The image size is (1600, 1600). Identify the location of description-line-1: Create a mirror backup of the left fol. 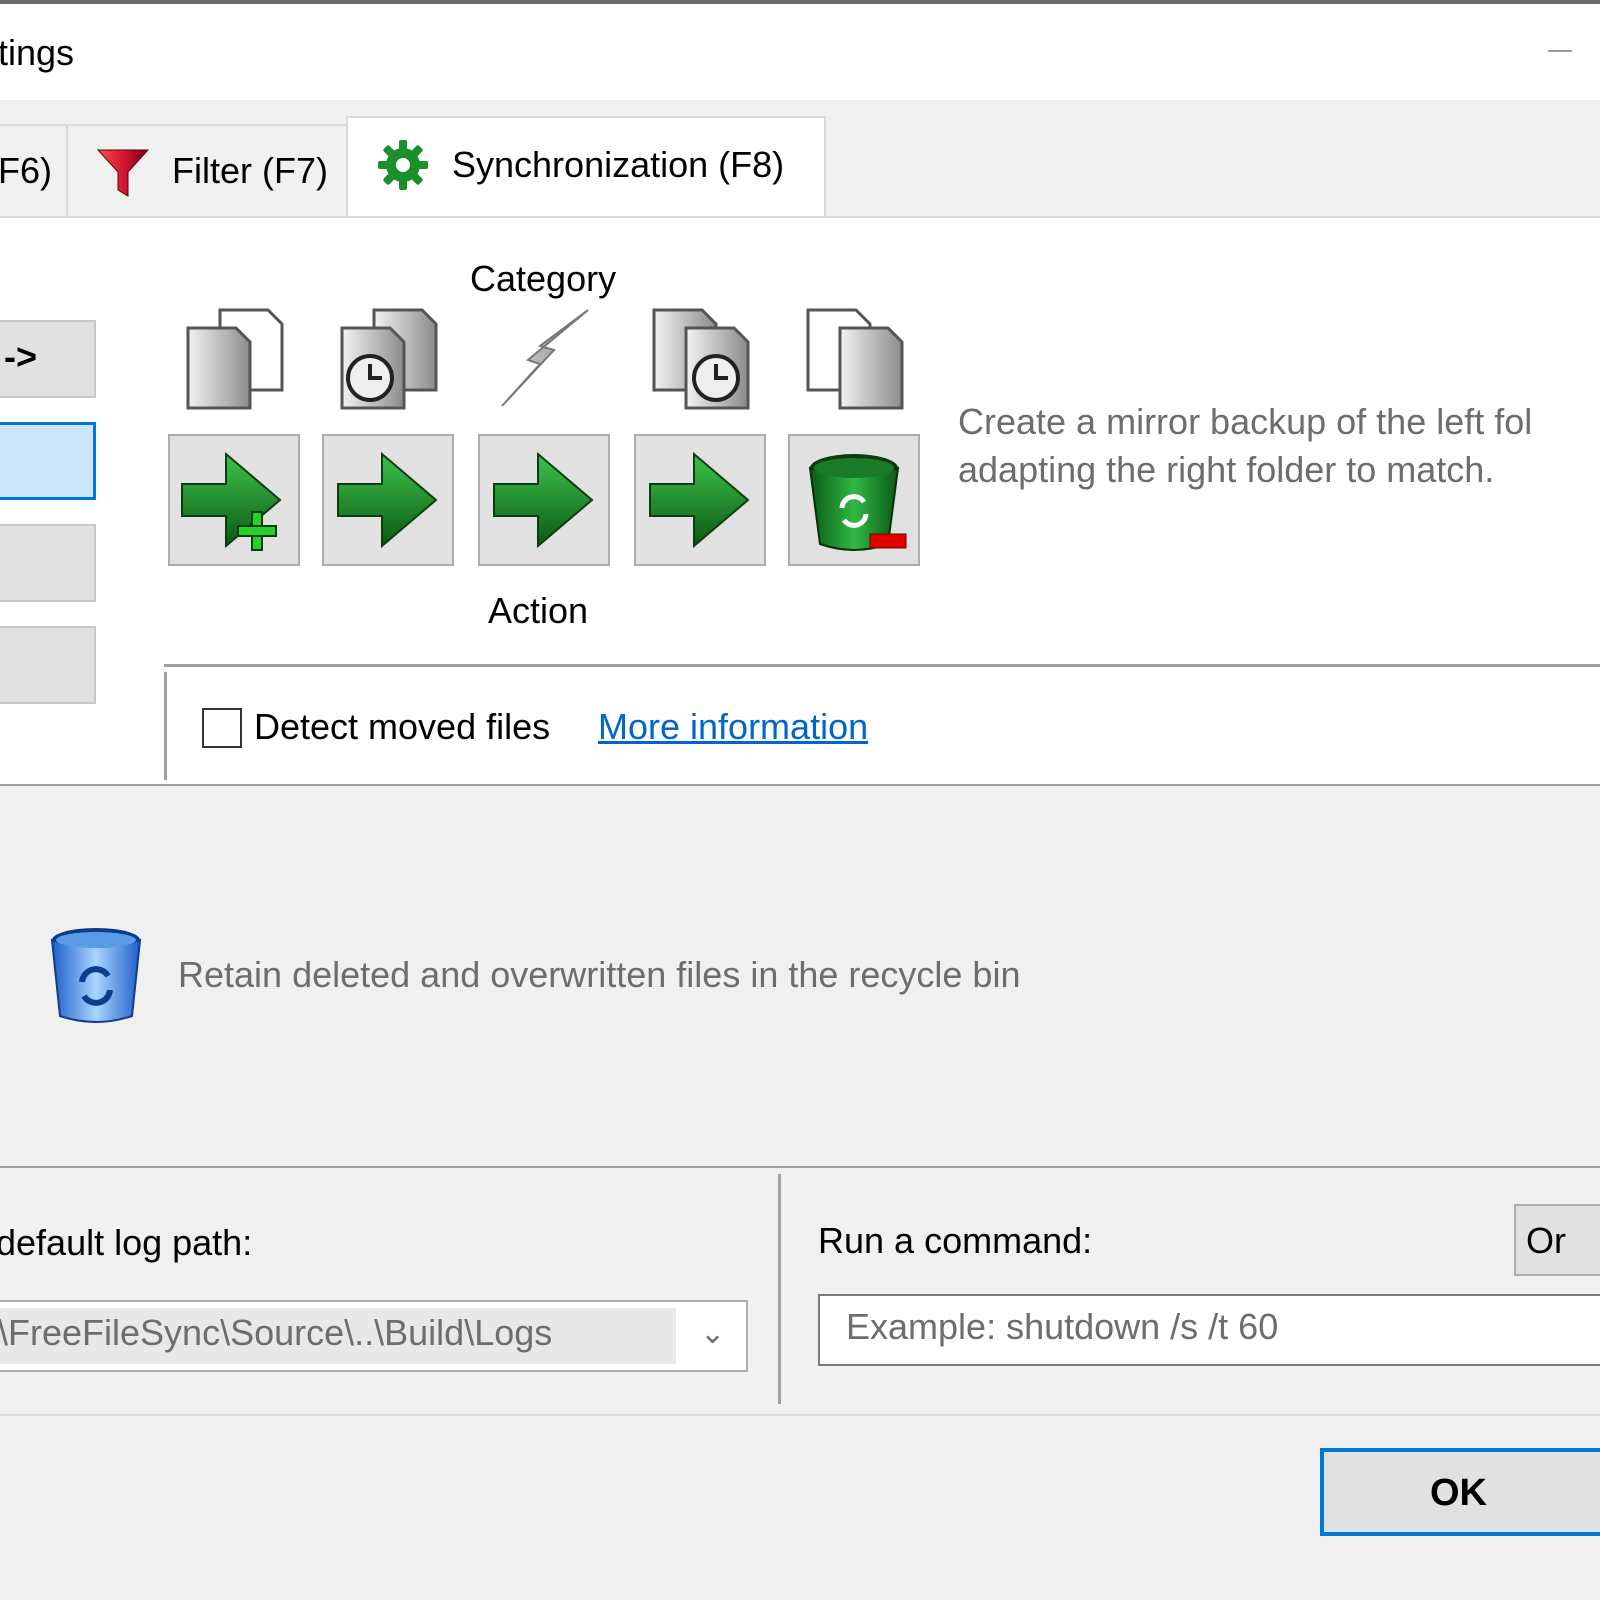
(1245, 421).